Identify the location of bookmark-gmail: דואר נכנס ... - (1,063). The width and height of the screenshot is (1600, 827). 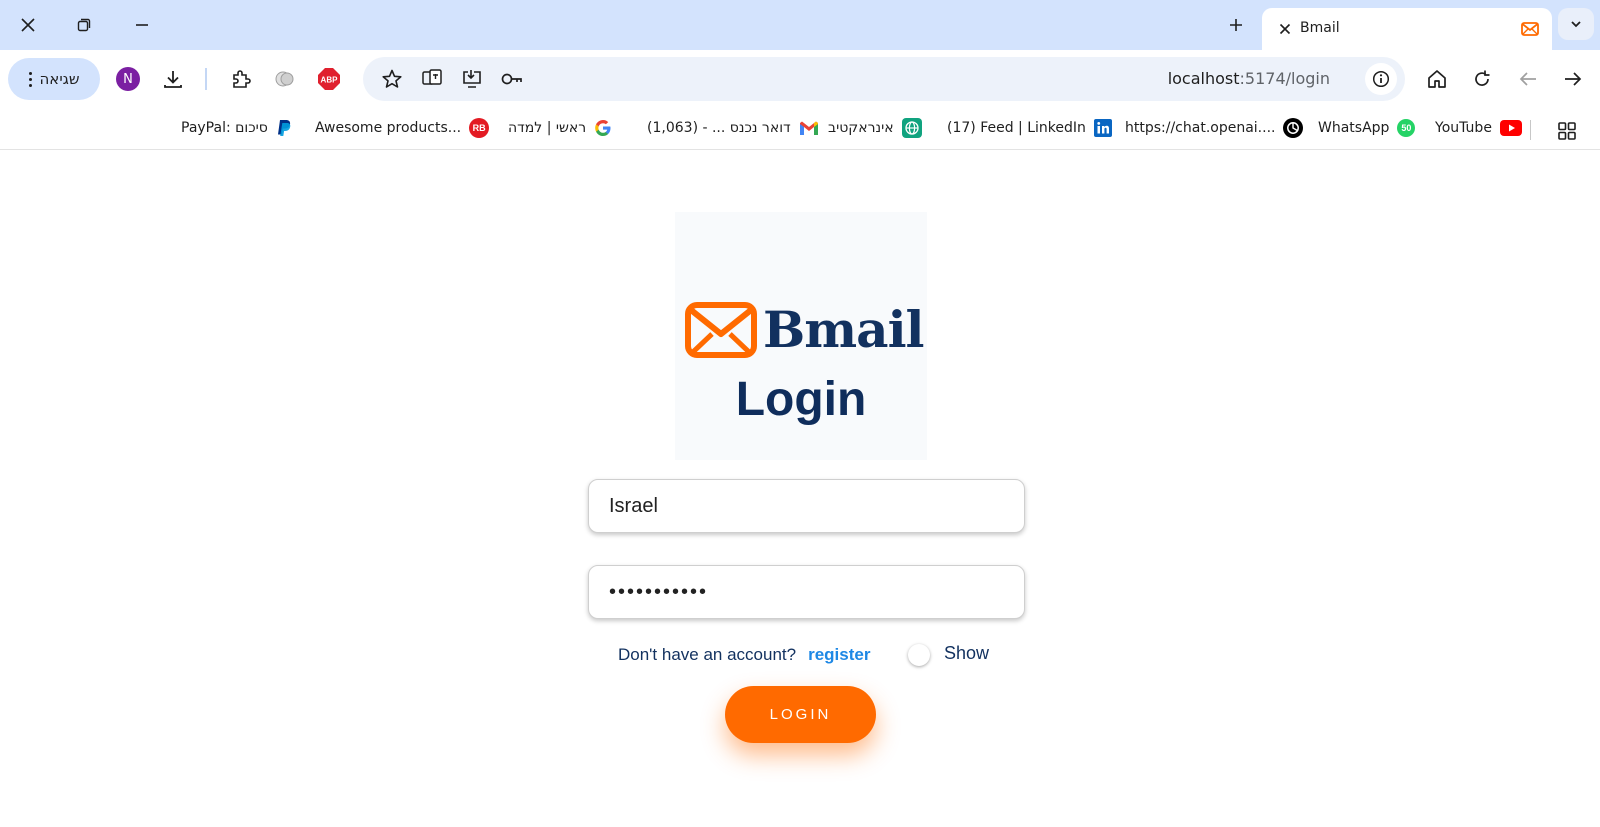
(733, 128).